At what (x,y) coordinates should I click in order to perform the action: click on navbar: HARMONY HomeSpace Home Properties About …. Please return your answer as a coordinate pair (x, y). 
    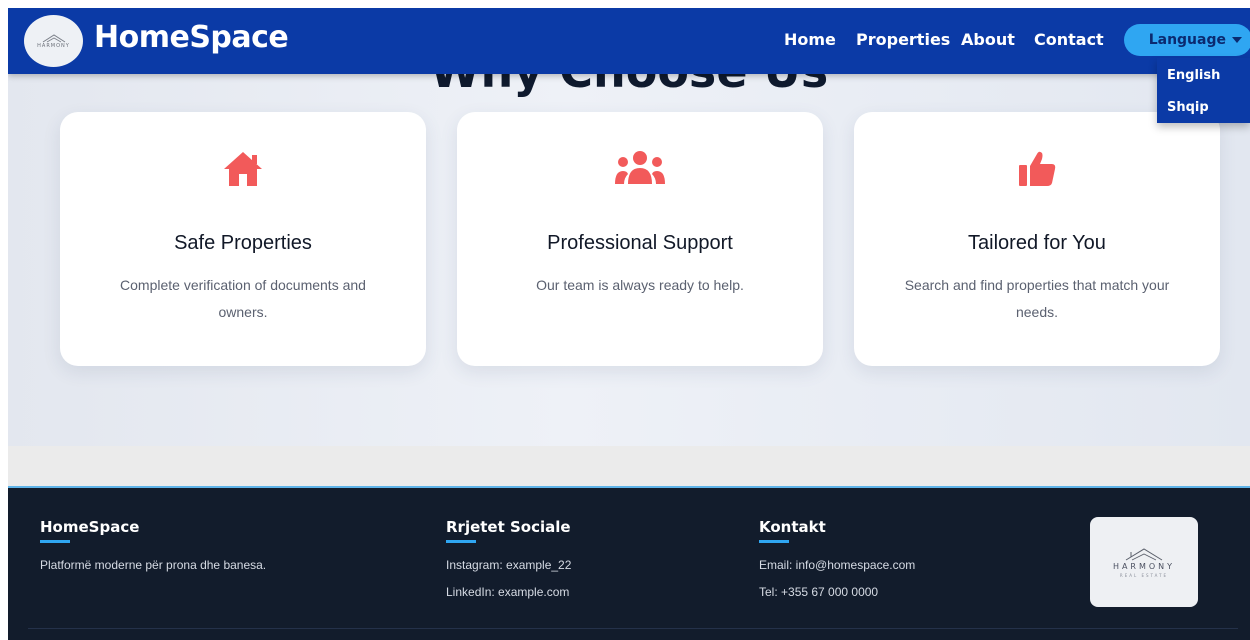
    Looking at the image, I should click on (629, 41).